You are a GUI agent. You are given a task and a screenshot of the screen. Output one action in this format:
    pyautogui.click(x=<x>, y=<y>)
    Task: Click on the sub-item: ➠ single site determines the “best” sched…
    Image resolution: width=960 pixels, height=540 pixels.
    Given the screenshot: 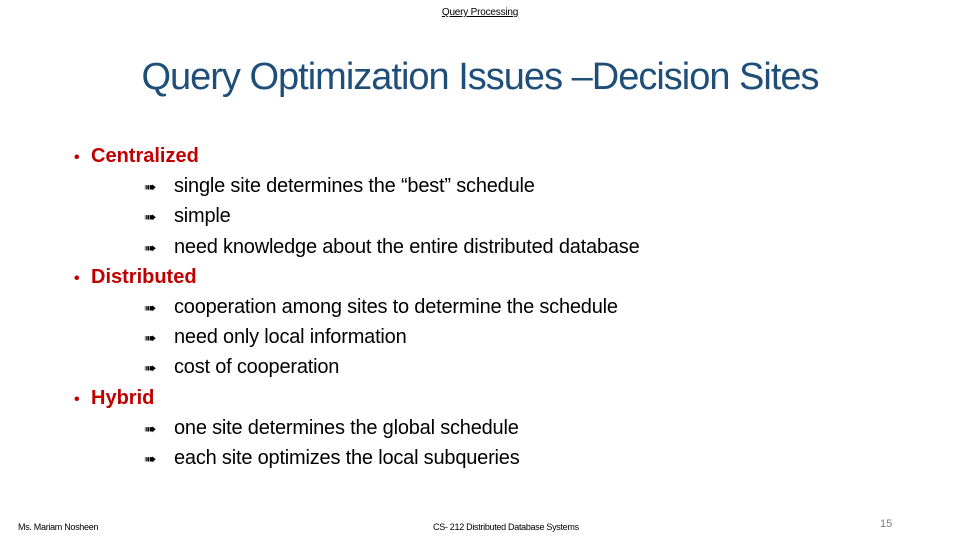 What is the action you would take?
    pyautogui.click(x=474, y=186)
    